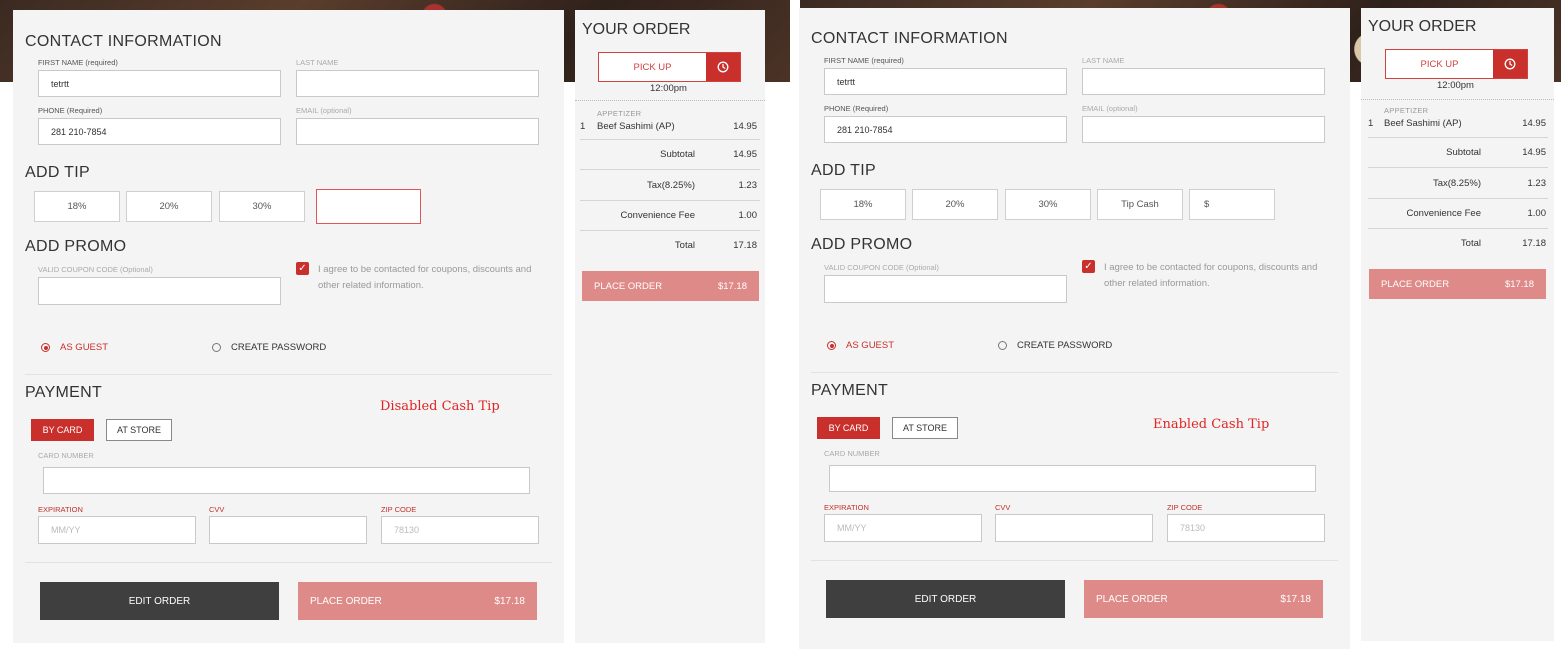 The height and width of the screenshot is (657, 1561). What do you see at coordinates (1470, 243) in the screenshot?
I see `total-label: Total` at bounding box center [1470, 243].